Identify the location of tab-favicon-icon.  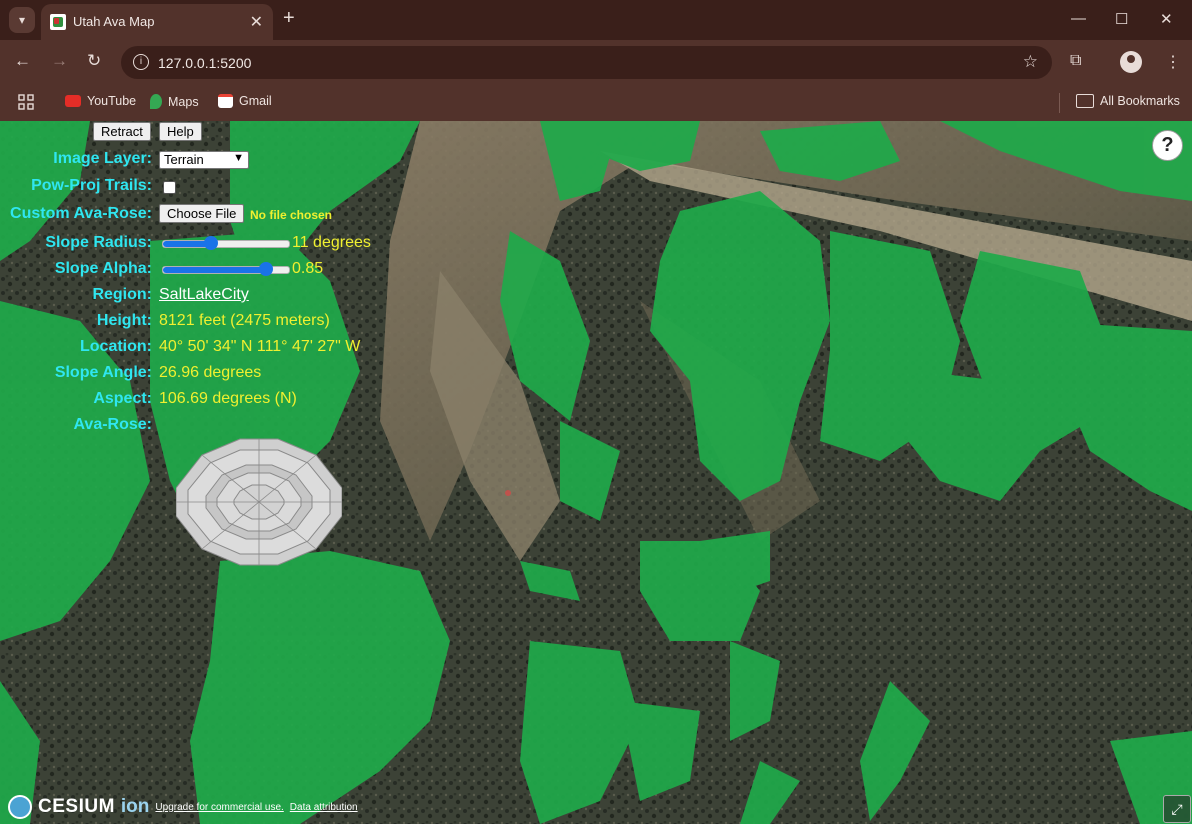
(58, 22).